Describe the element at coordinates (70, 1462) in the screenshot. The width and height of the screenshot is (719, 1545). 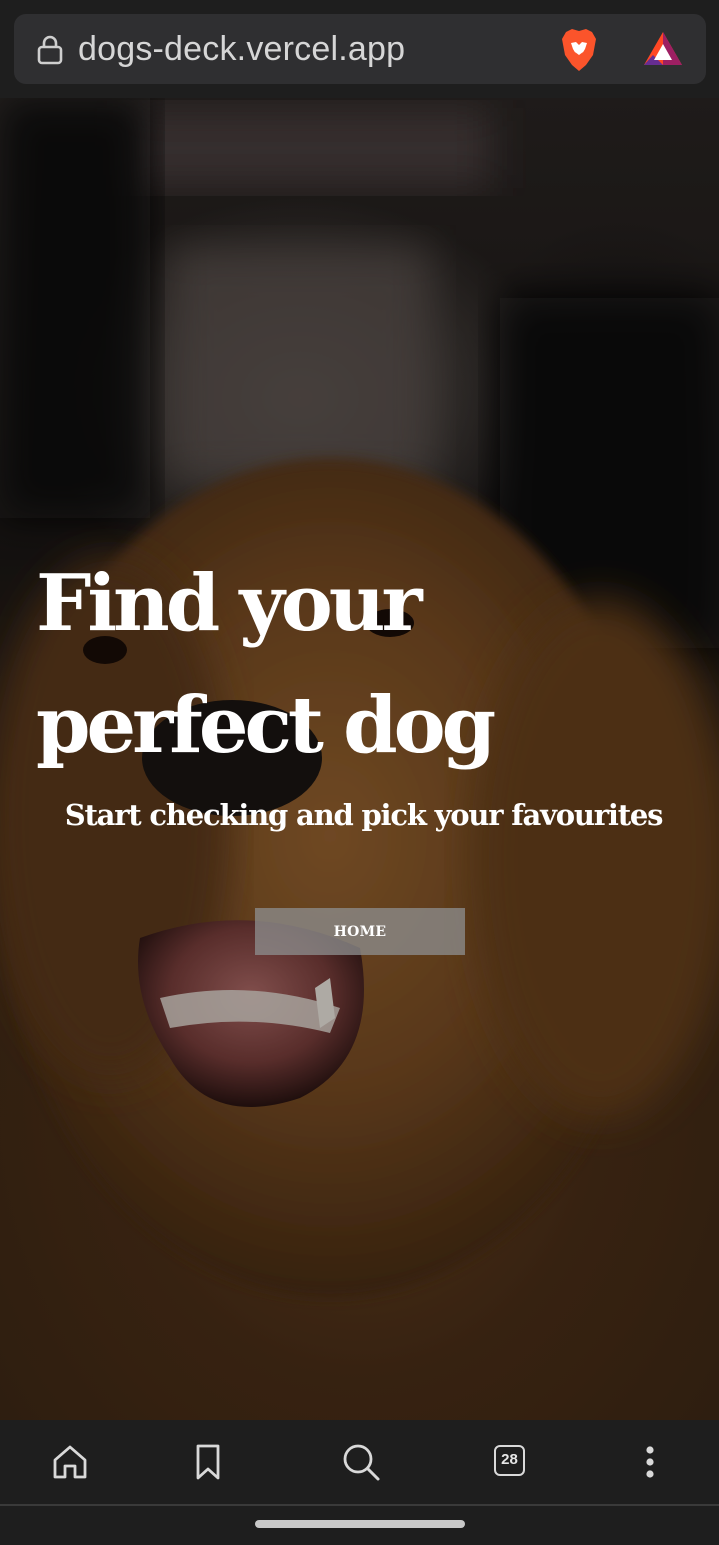
I see `home-icon` at that location.